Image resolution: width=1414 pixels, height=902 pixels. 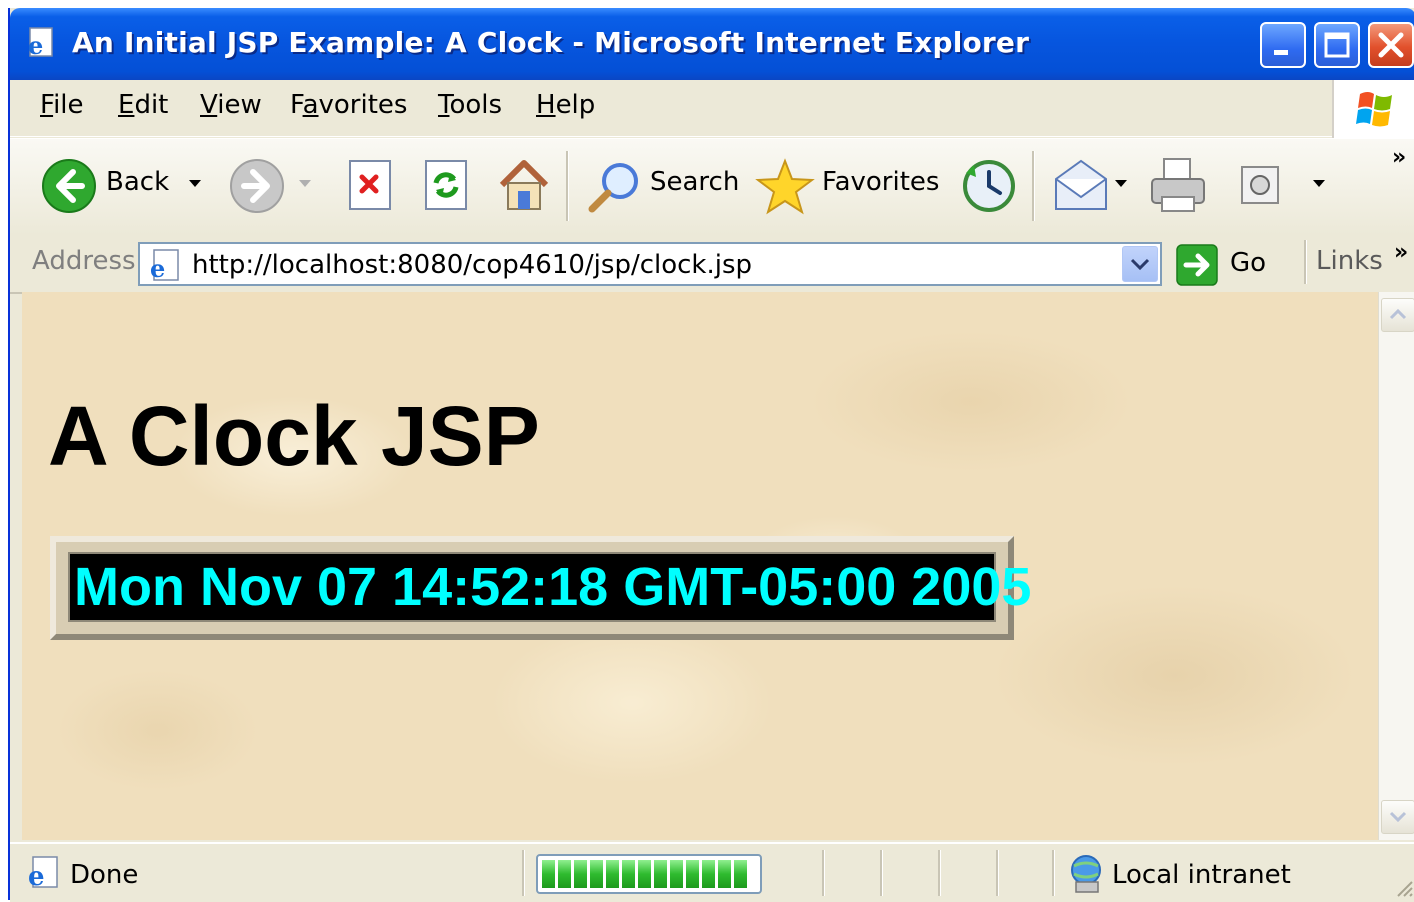 What do you see at coordinates (151, 105) in the screenshot?
I see `menu-edit-rest: dit` at bounding box center [151, 105].